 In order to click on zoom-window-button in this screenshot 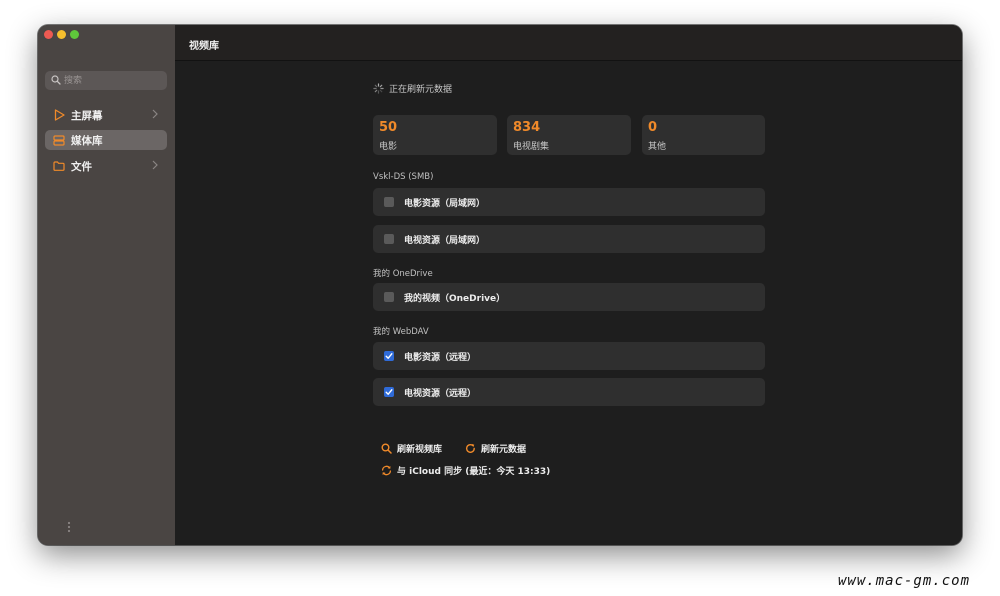, I will do `click(74, 34)`.